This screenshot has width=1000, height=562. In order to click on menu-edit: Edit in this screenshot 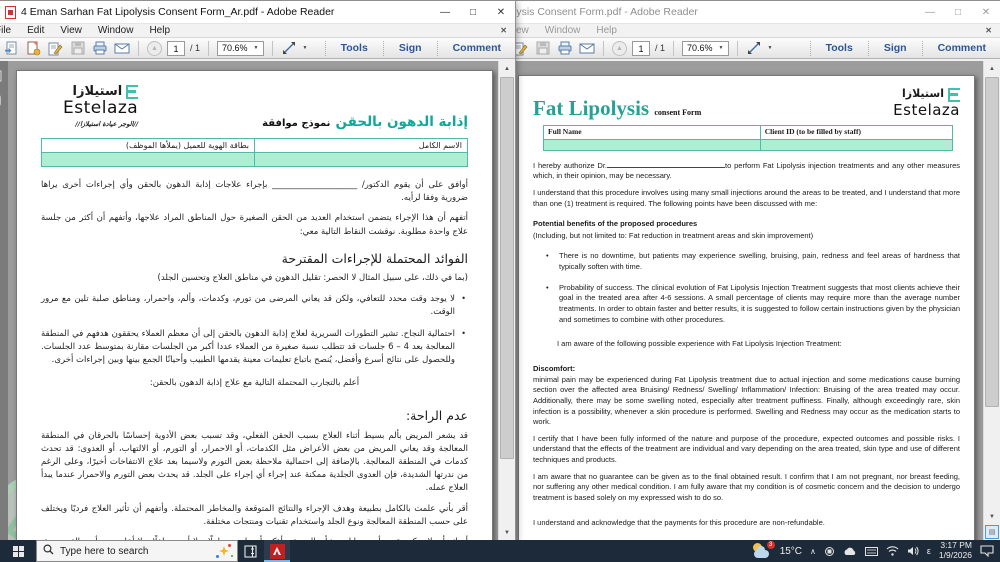, I will do `click(35, 30)`.